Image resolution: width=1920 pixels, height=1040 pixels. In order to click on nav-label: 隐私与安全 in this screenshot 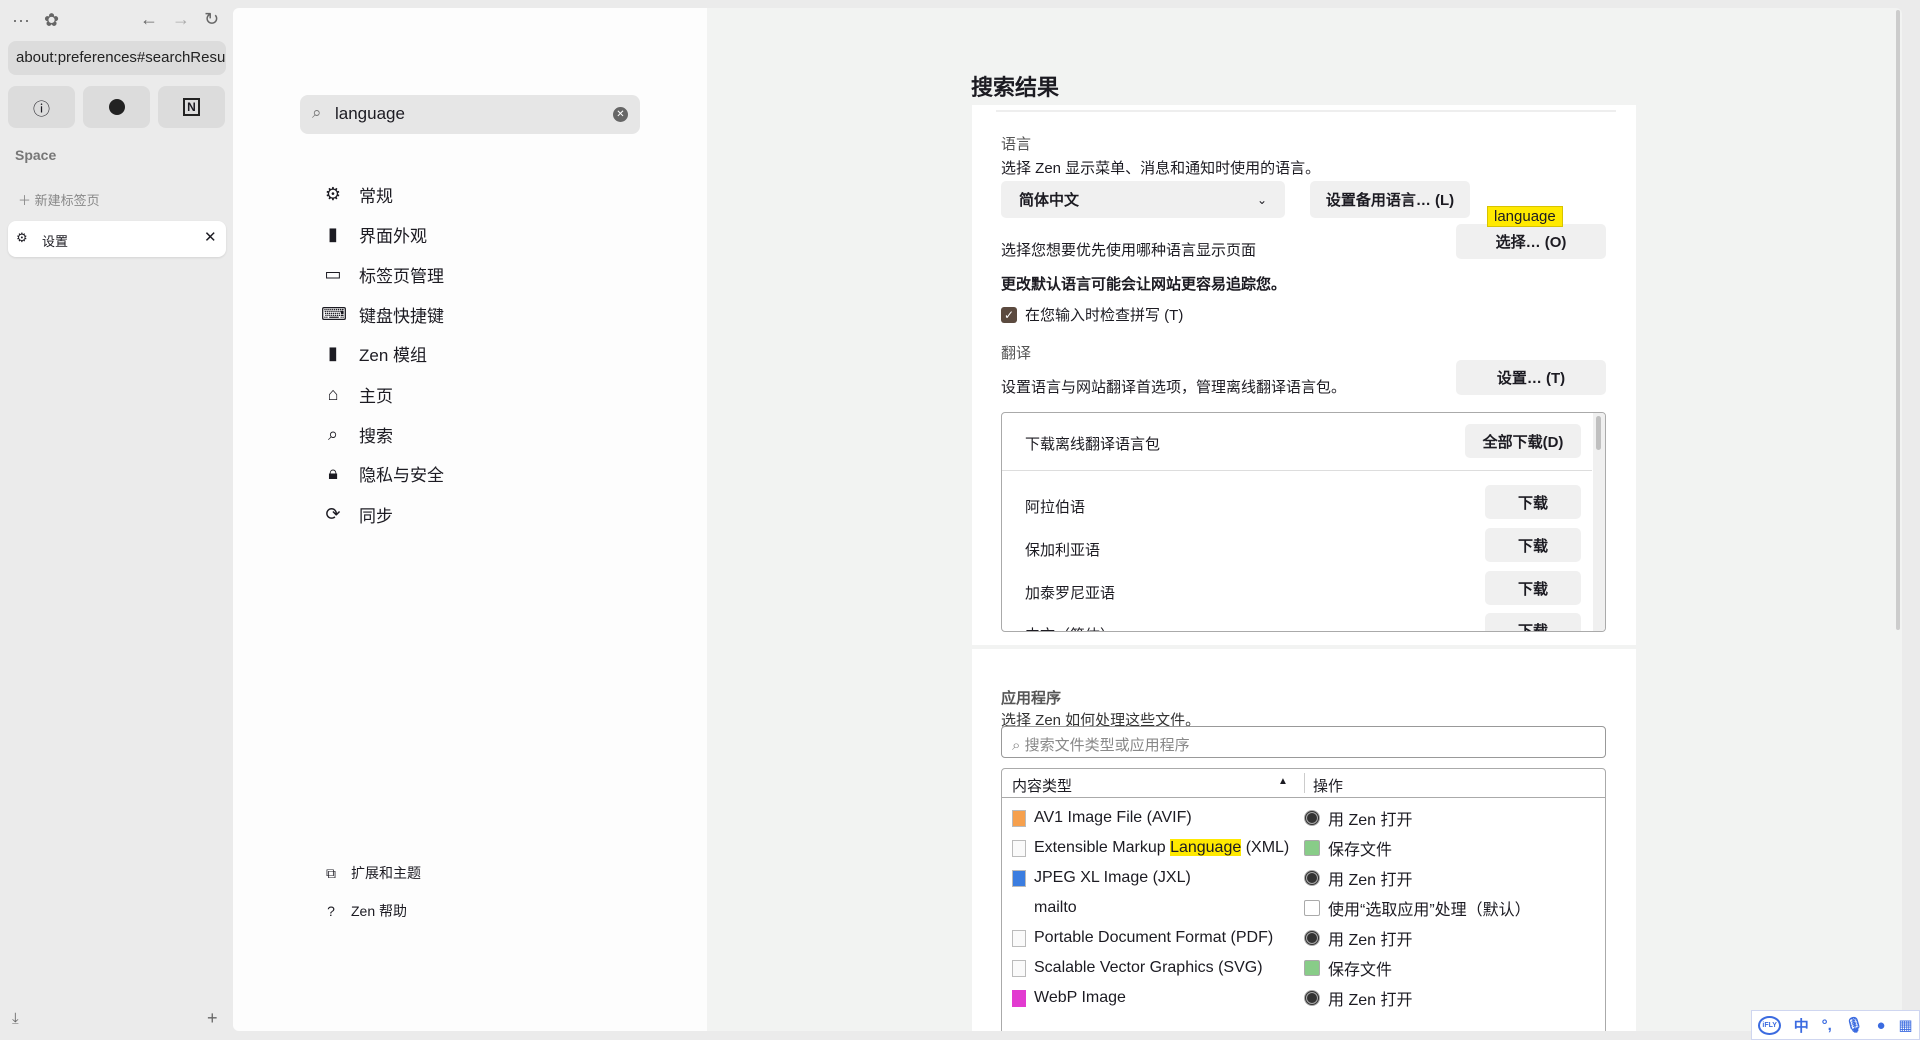, I will do `click(401, 475)`.